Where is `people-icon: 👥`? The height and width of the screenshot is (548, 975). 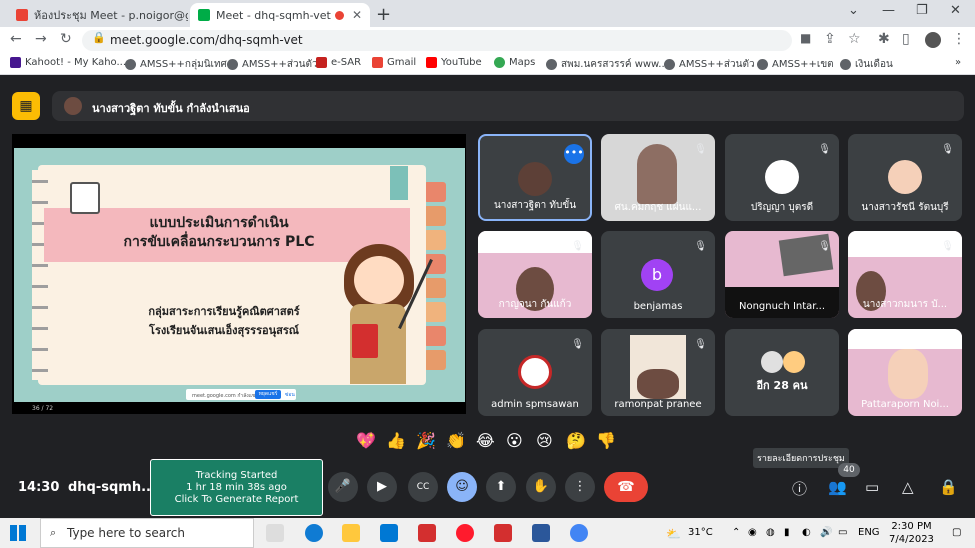
people-icon: 👥 is located at coordinates (837, 487).